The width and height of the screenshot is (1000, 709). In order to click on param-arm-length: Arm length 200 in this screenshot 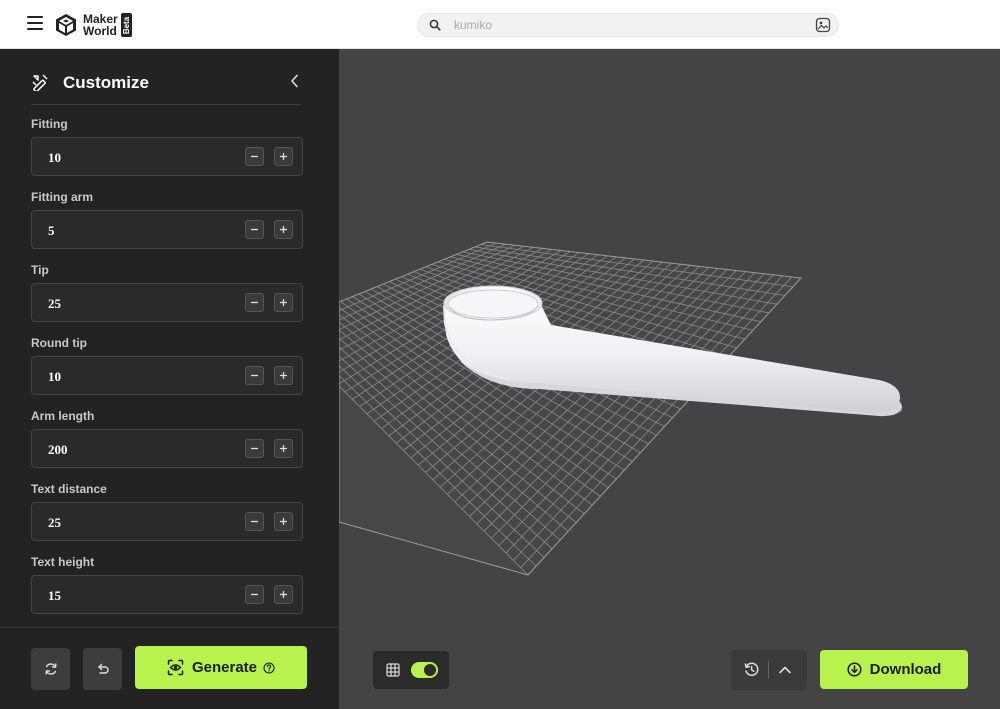, I will do `click(167, 438)`.